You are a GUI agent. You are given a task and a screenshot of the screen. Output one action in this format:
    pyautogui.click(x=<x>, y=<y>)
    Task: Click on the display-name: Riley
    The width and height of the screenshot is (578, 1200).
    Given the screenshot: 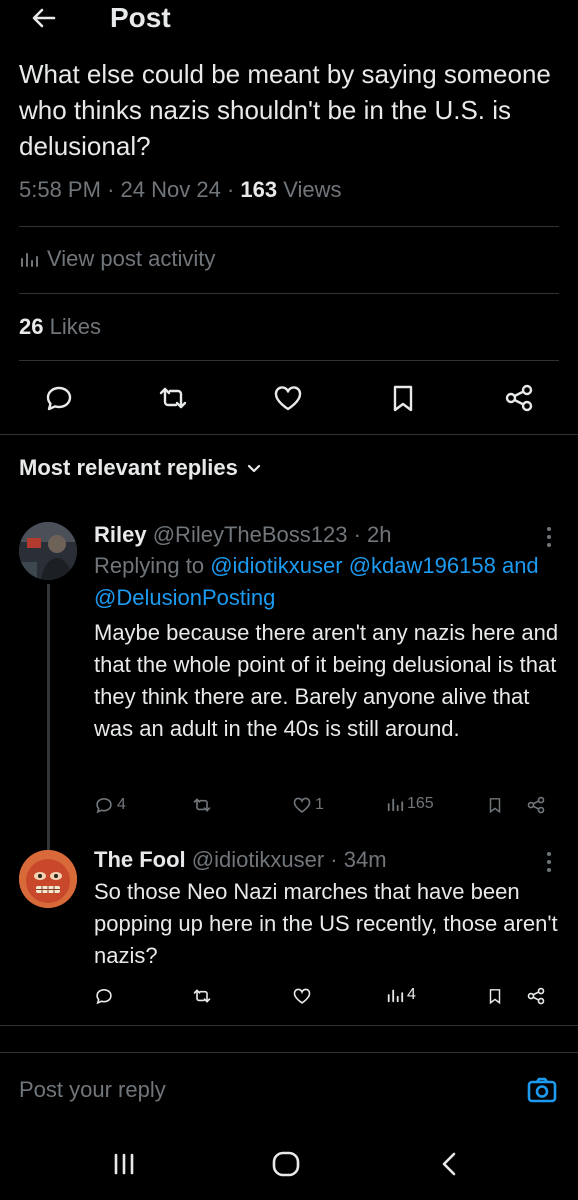 What is the action you would take?
    pyautogui.click(x=120, y=534)
    